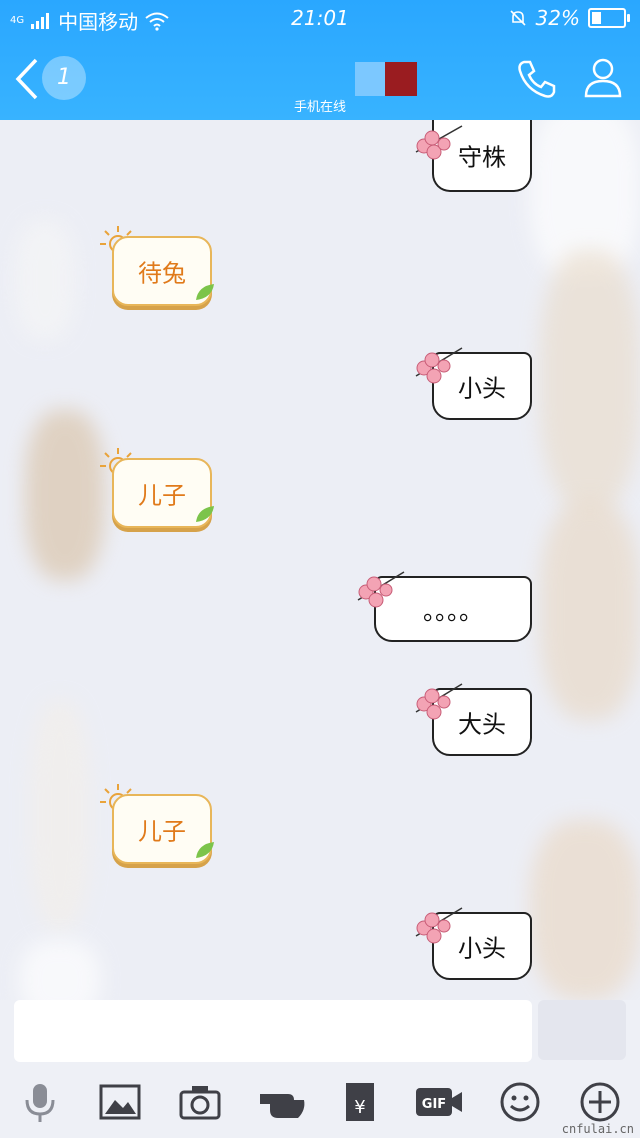 The width and height of the screenshot is (640, 1138). What do you see at coordinates (609, 18) in the screenshot?
I see `battery-icon` at bounding box center [609, 18].